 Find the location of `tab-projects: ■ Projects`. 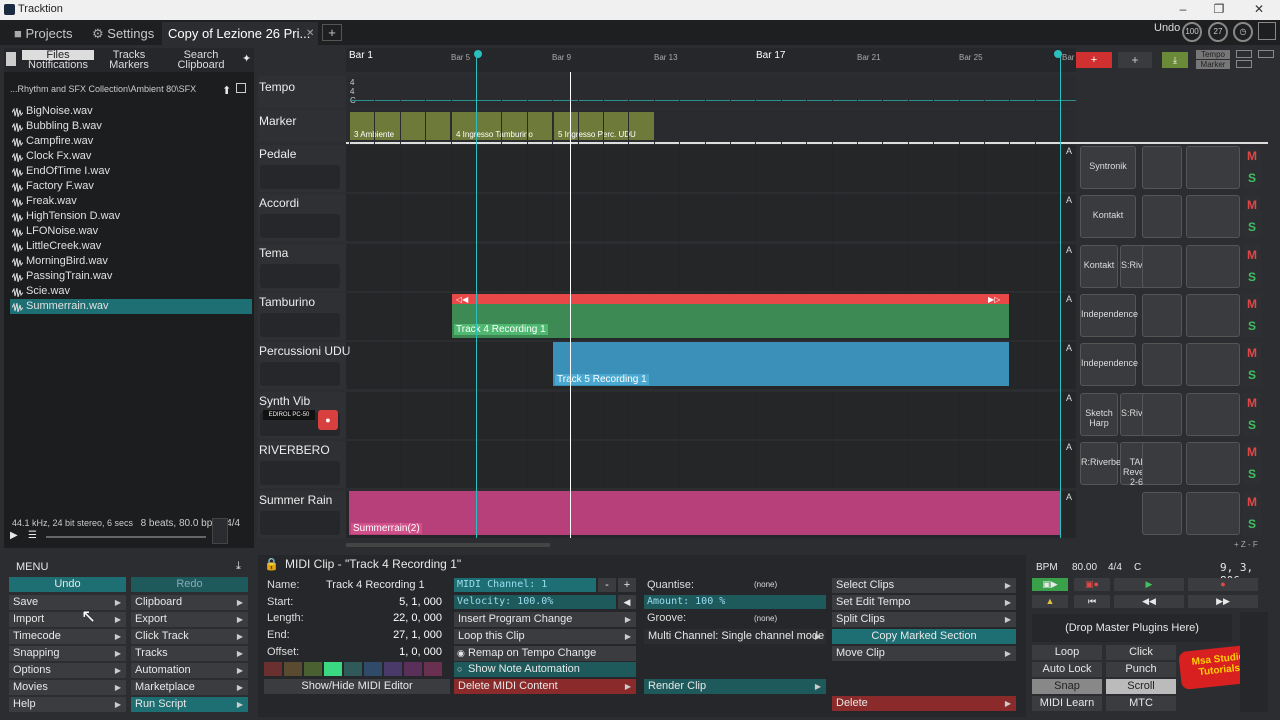

tab-projects: ■ Projects is located at coordinates (45, 33).